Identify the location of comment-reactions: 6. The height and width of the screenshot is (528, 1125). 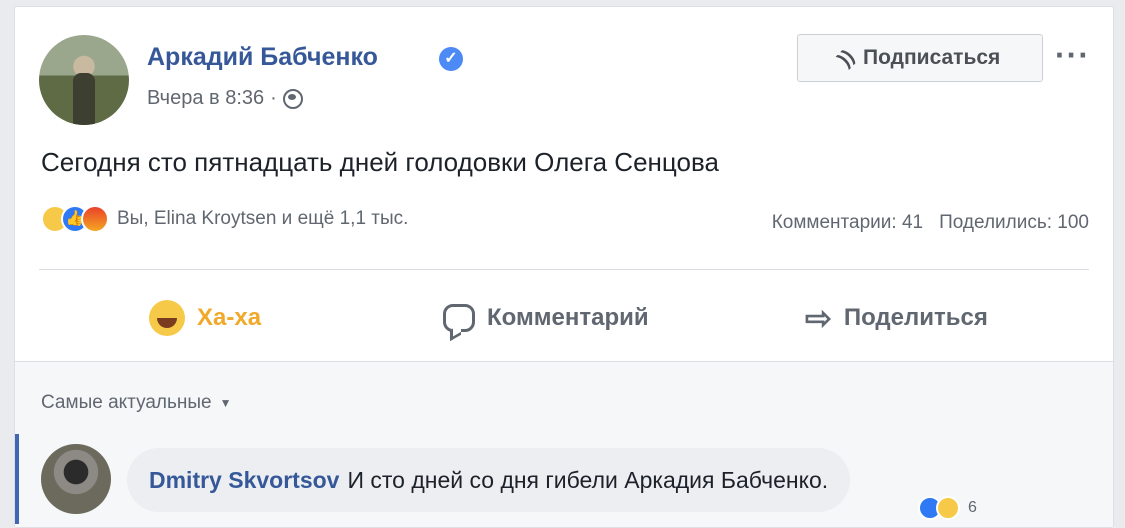
(947, 508).